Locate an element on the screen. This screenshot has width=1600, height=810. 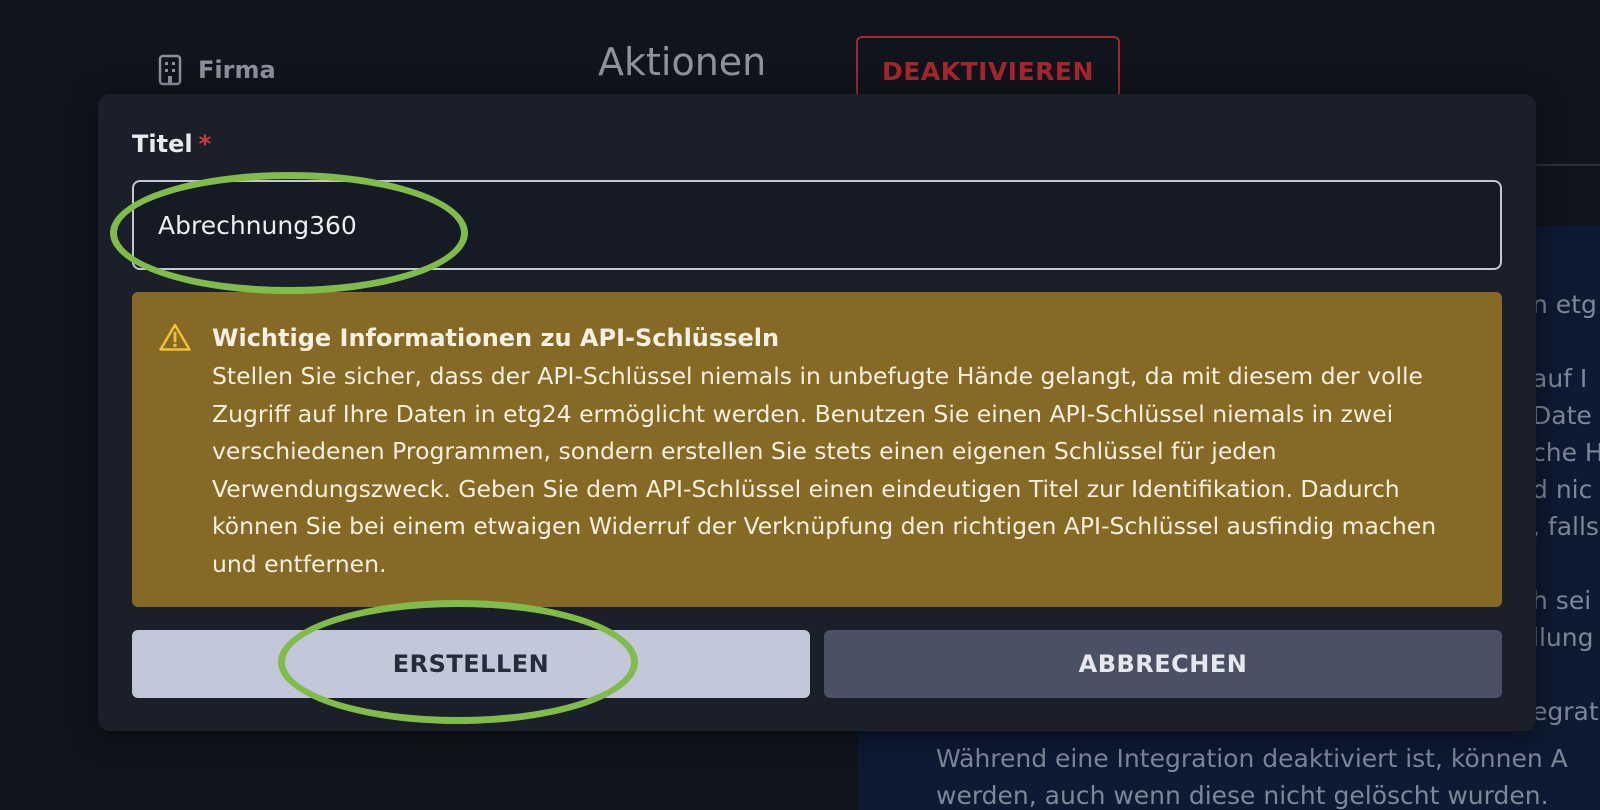
nav-item-company: Firma is located at coordinates (217, 70).